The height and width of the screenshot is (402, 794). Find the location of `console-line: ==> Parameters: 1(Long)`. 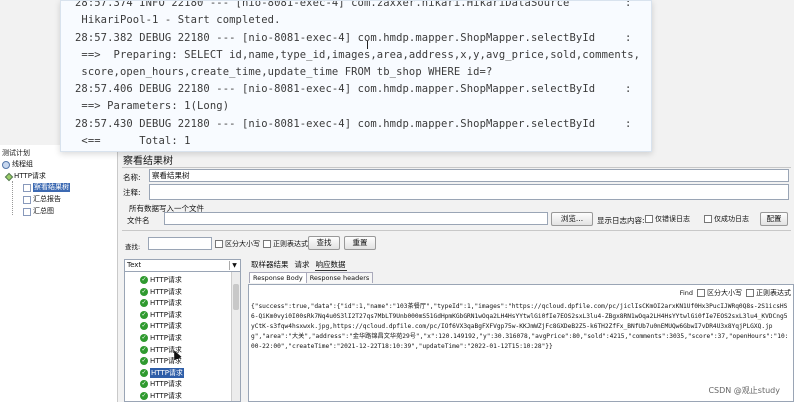

console-line: ==> Parameters: 1(Long) is located at coordinates (152, 106).